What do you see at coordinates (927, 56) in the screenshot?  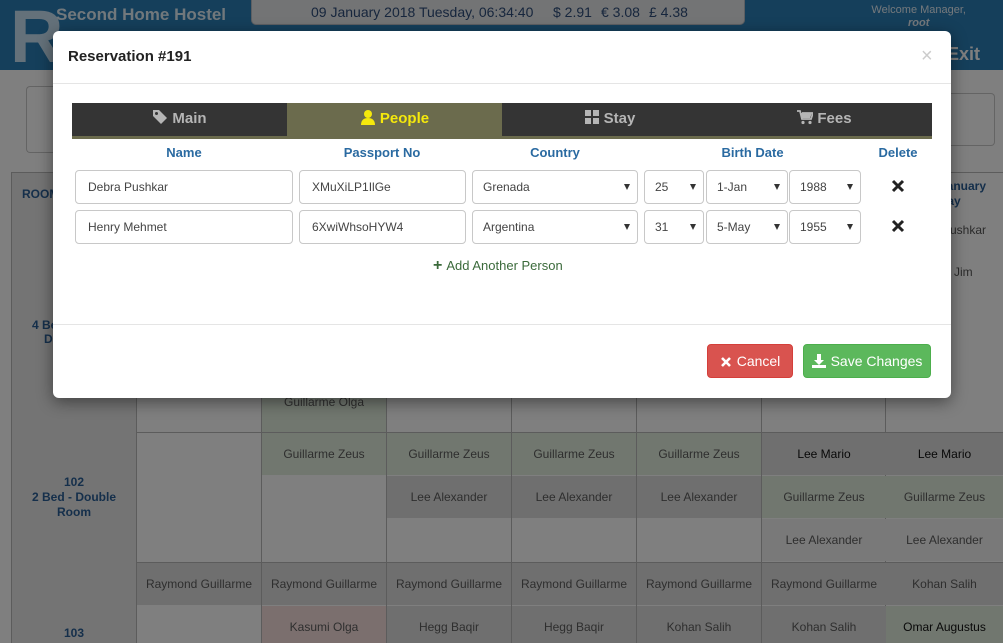 I see `close-icon: ×` at bounding box center [927, 56].